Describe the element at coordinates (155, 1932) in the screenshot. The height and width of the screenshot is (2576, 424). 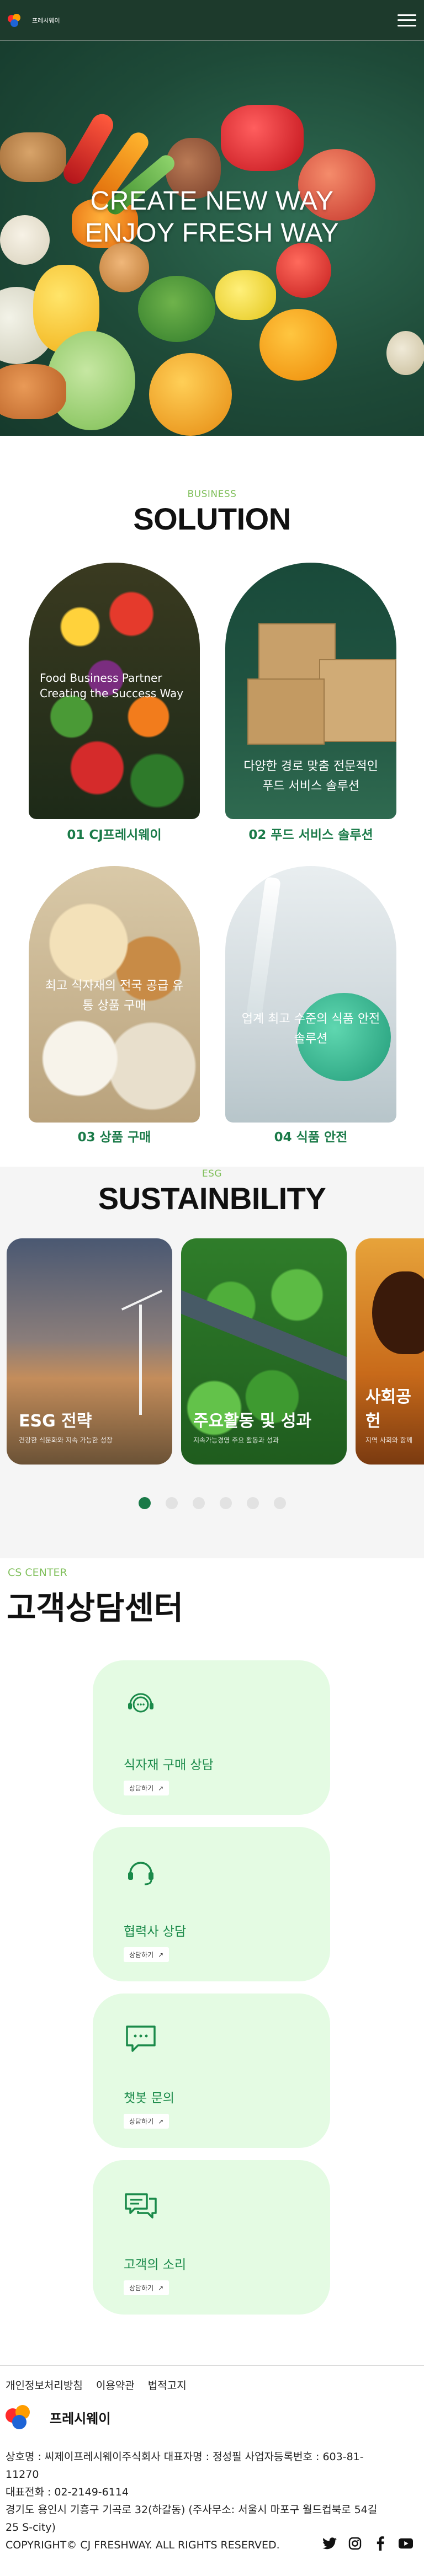
I see `cs-card-name: 협력사 상담` at that location.